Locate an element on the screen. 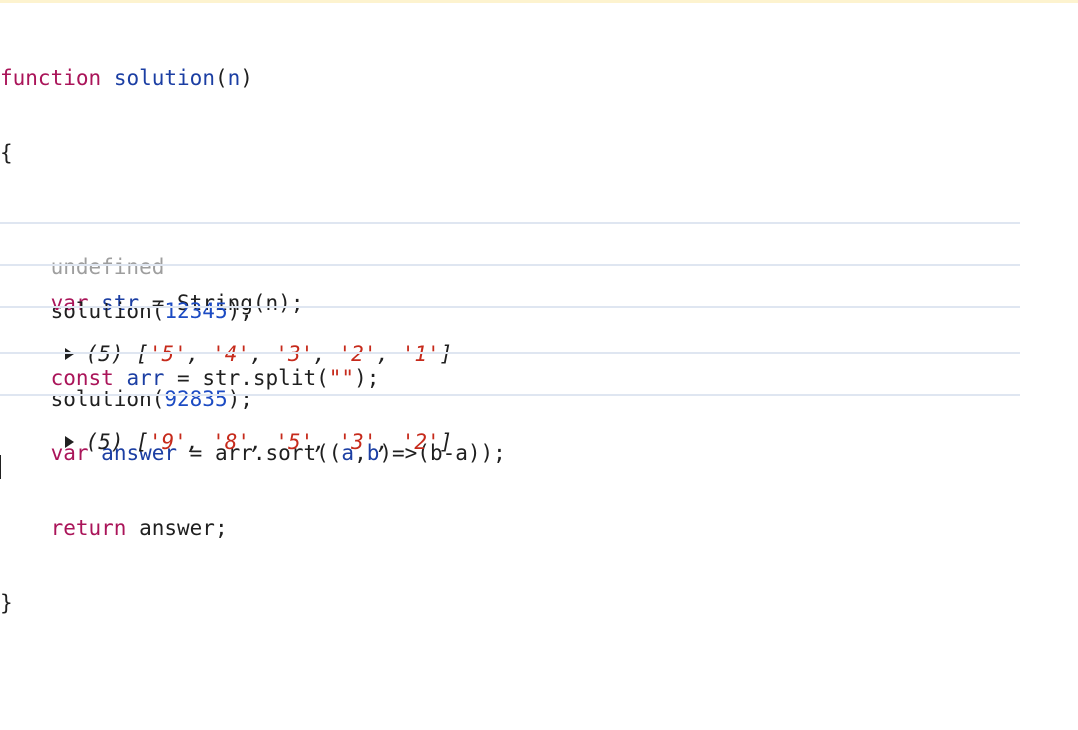 The image size is (1078, 730). keyword: function is located at coordinates (51, 78).